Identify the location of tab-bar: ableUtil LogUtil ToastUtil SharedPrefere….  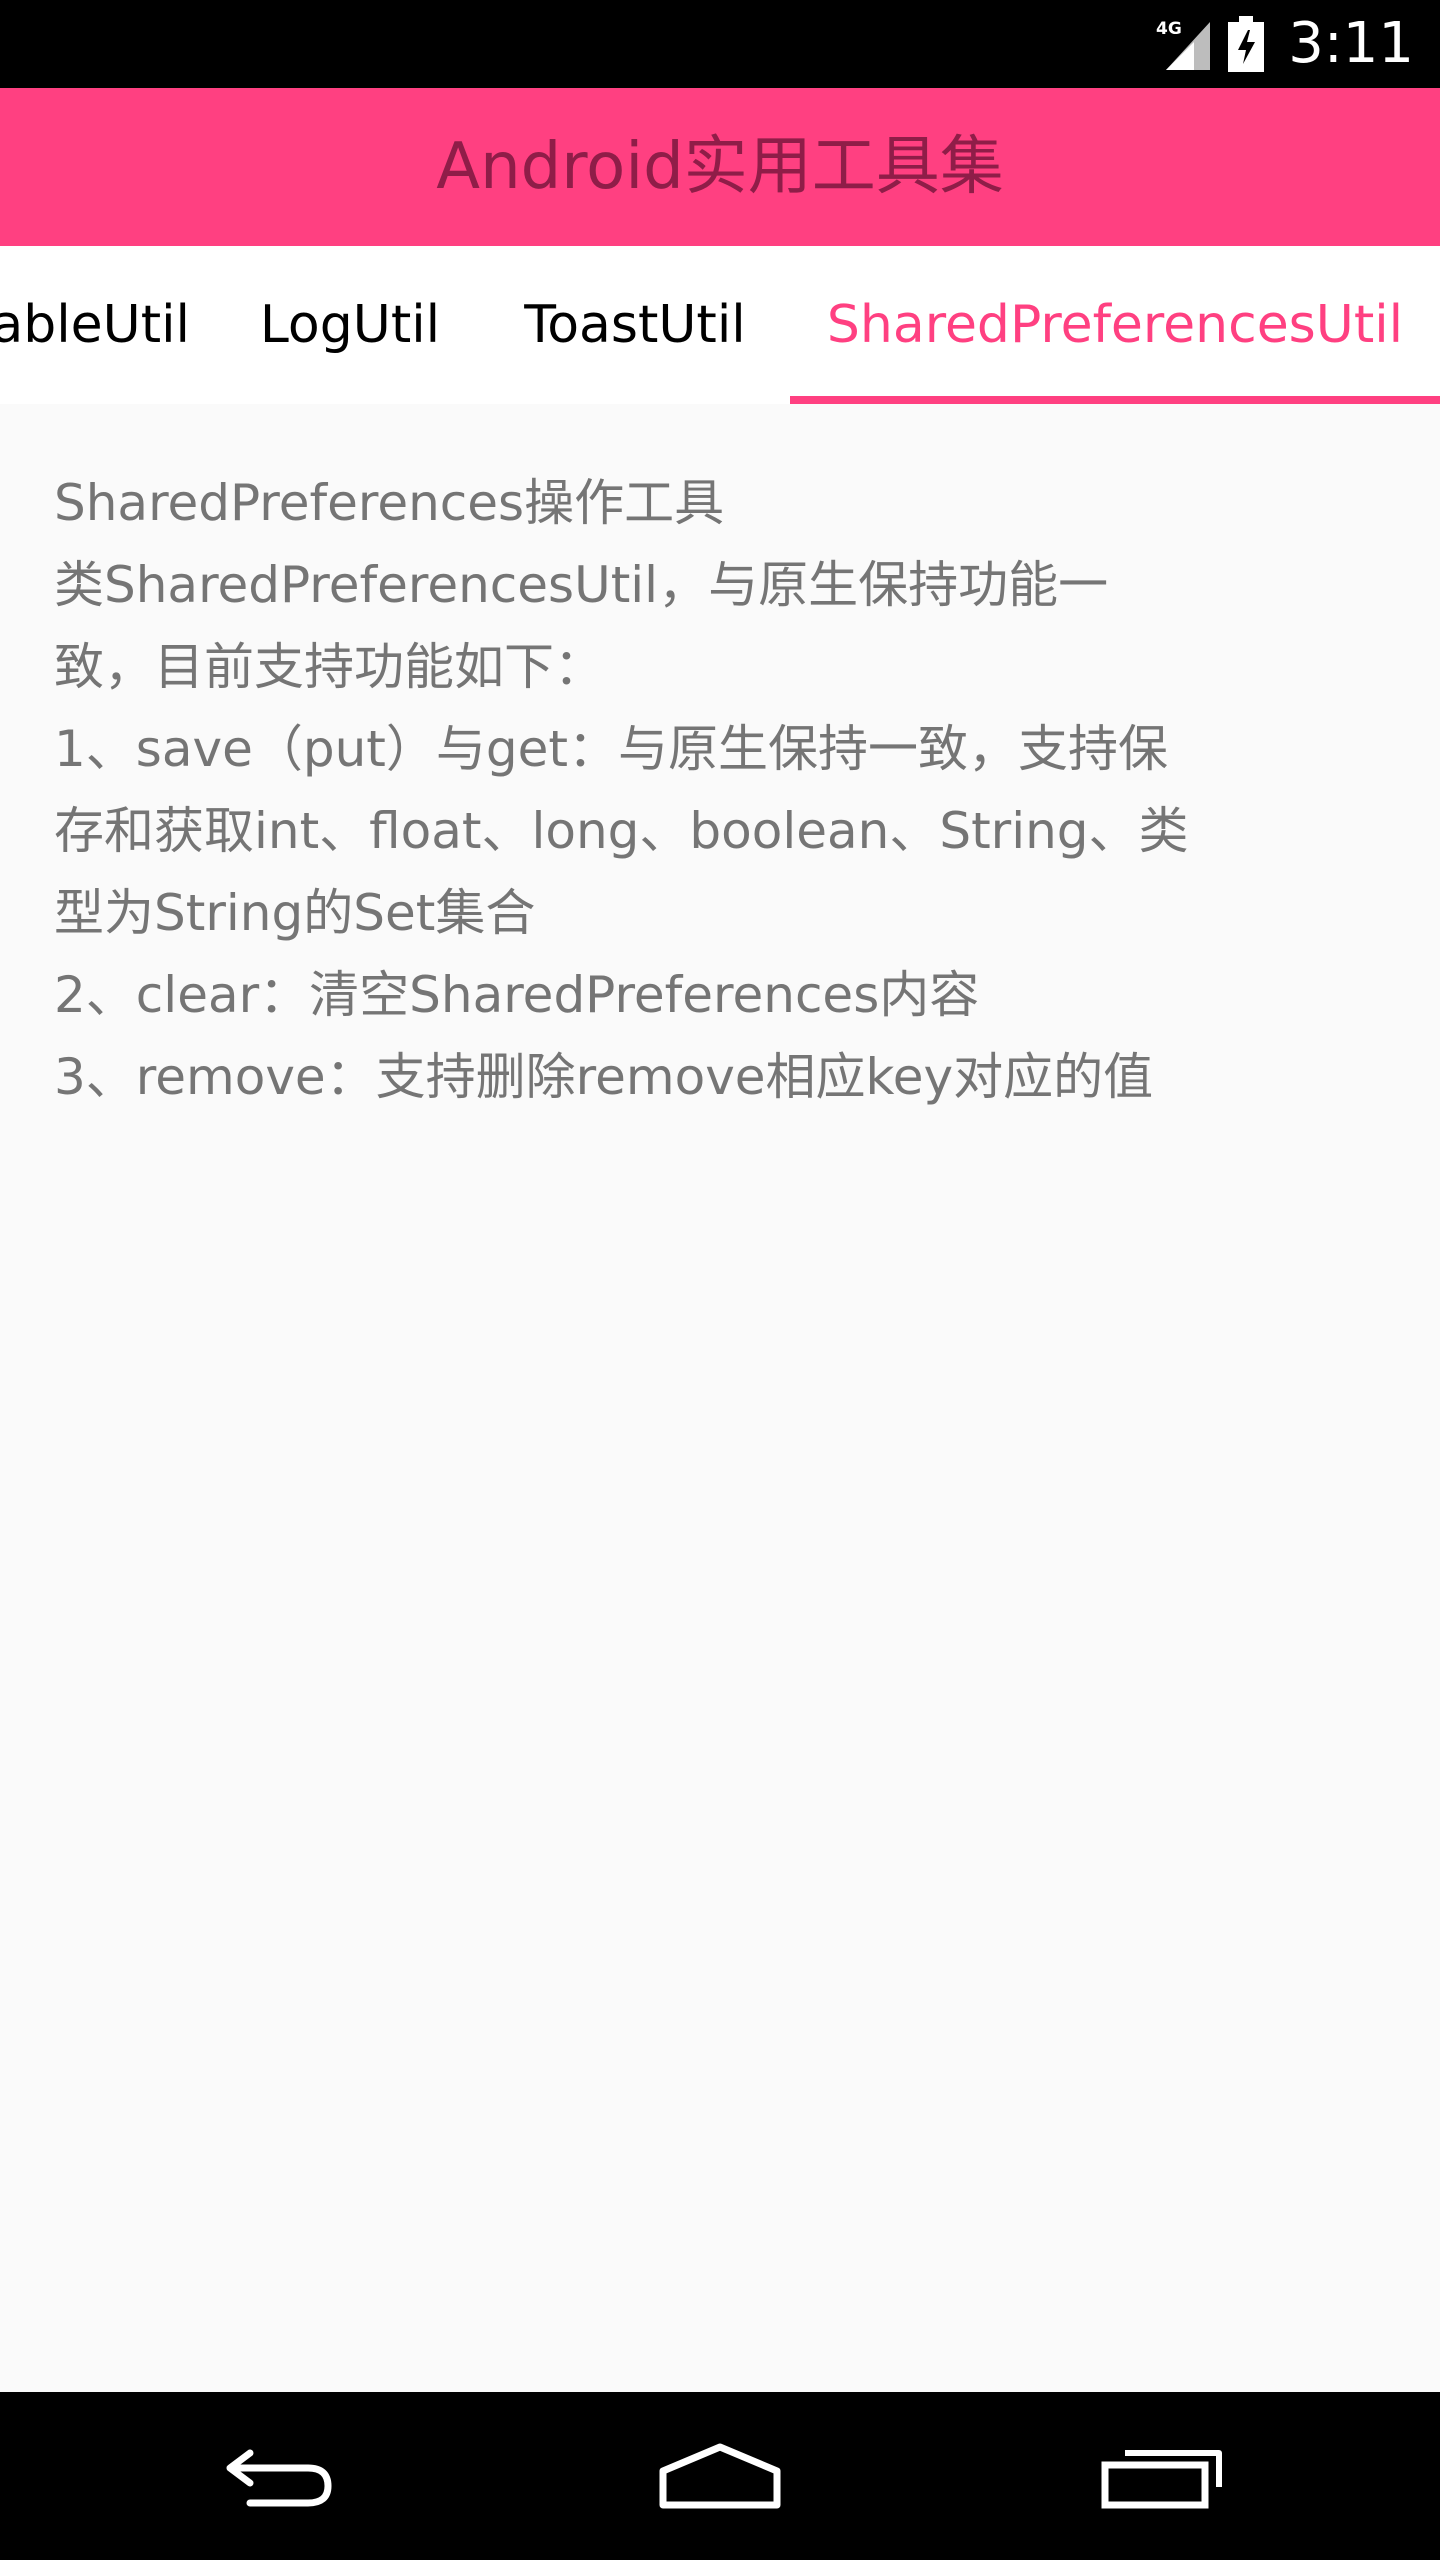
(720, 325).